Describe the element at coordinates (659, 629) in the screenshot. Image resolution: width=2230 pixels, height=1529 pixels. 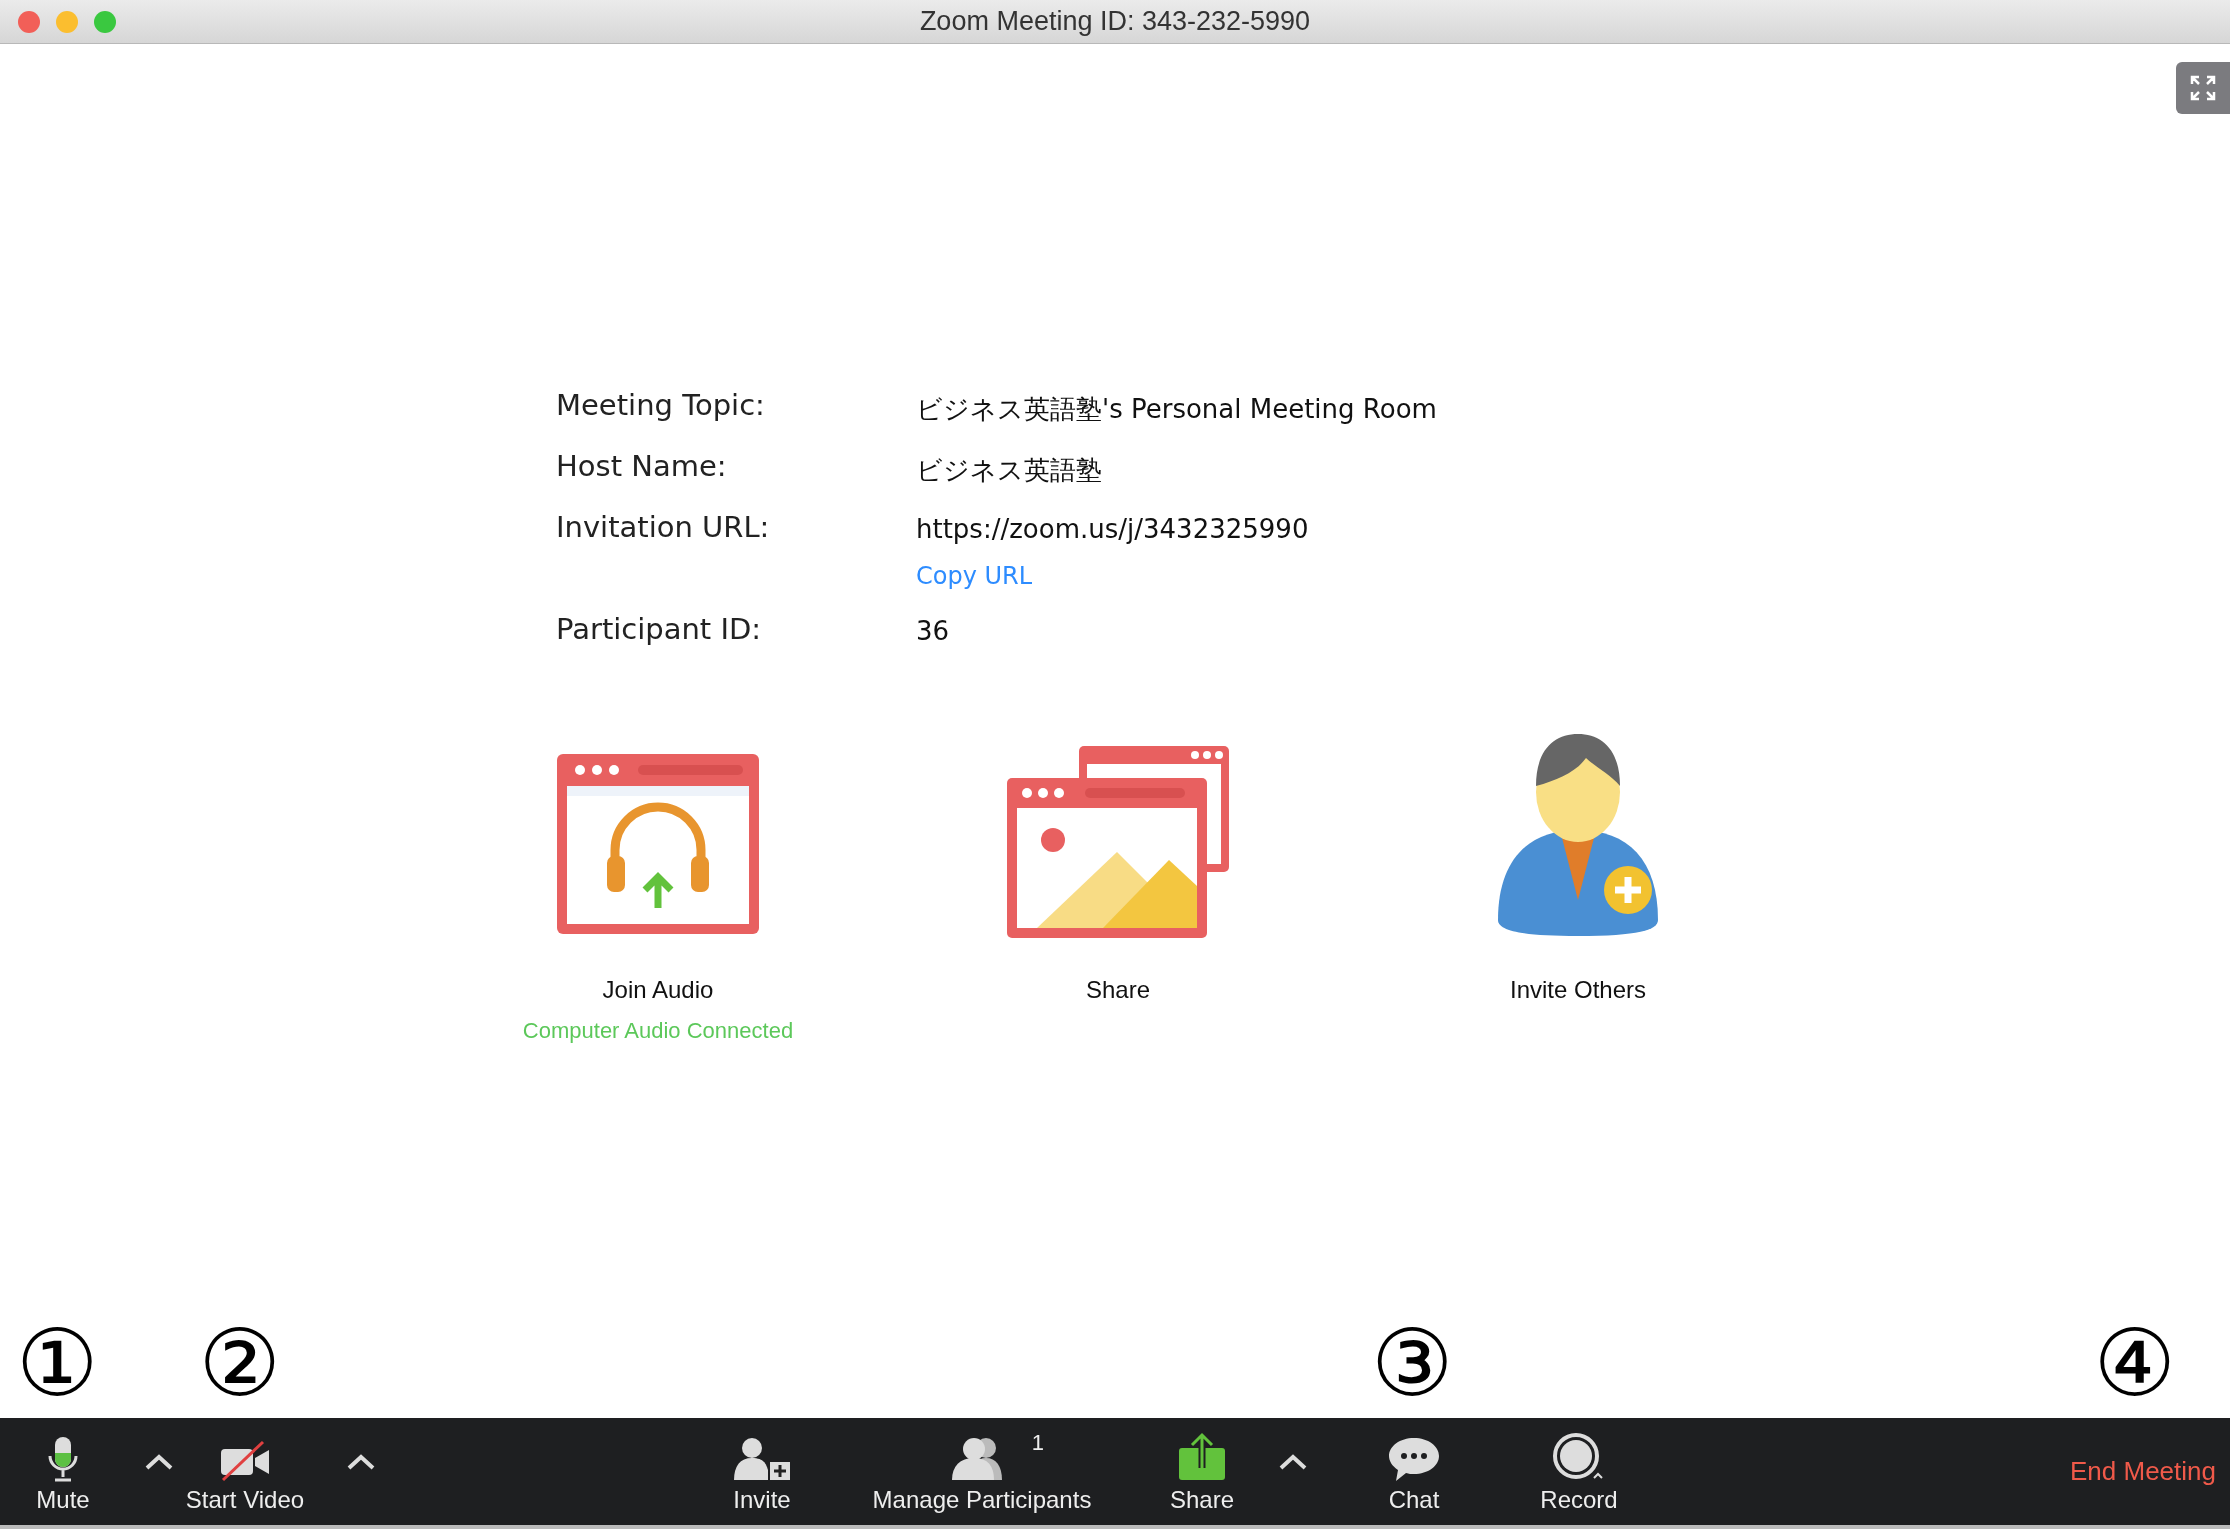
I see `field-label: Participant ID:` at that location.